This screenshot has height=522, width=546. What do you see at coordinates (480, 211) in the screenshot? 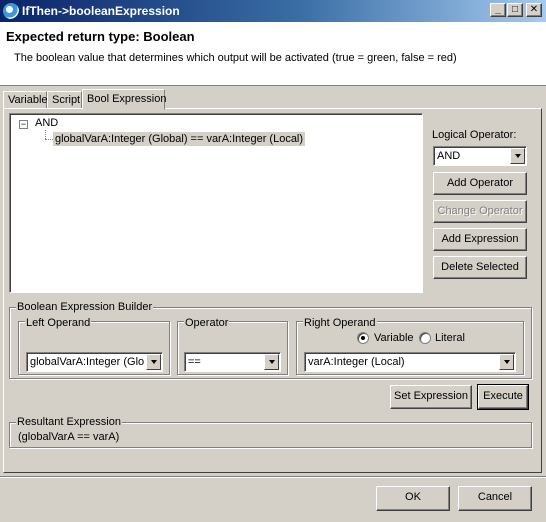
I see `change-operator-button: Change Operator` at bounding box center [480, 211].